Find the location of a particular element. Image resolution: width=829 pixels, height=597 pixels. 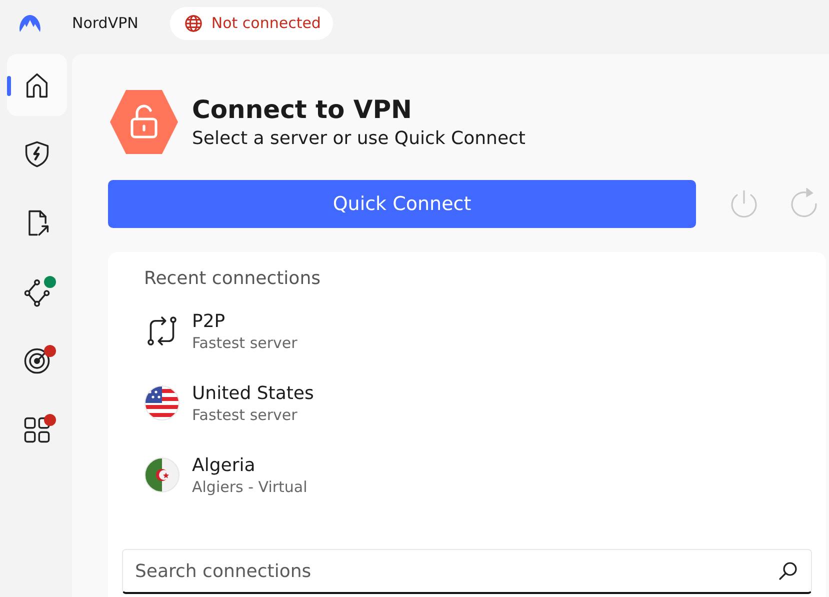

target-icon is located at coordinates (37, 361).